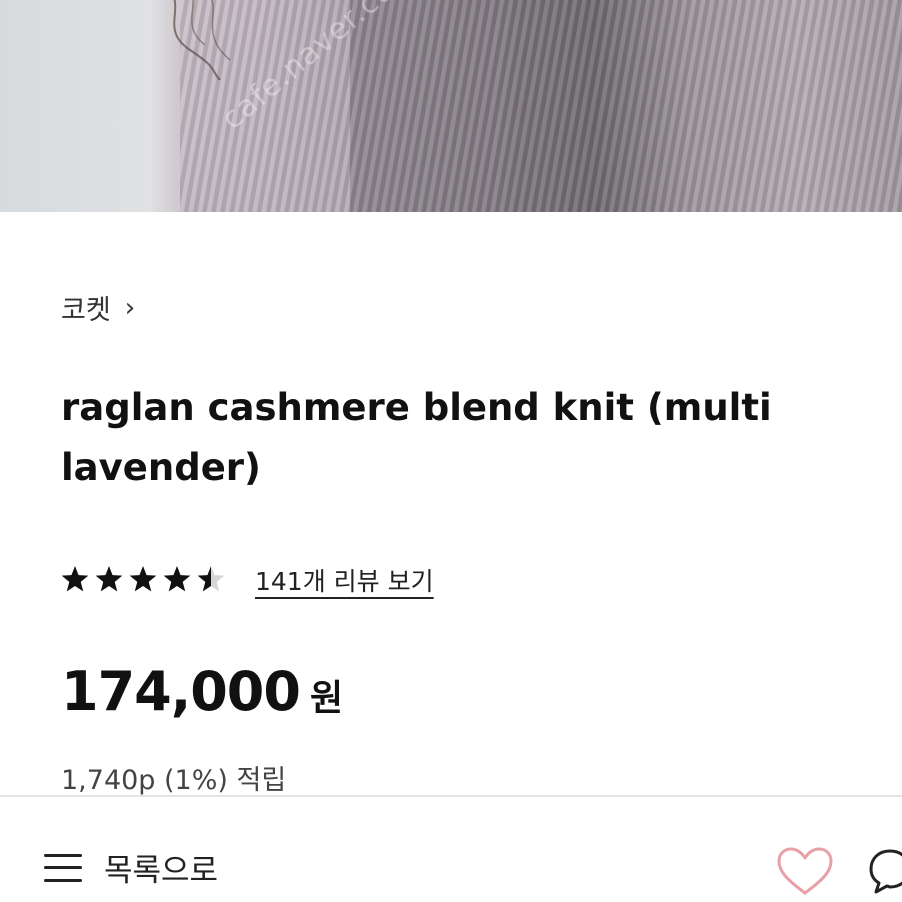  I want to click on brand-breadcrumb: 코켓 ›, so click(98, 307).